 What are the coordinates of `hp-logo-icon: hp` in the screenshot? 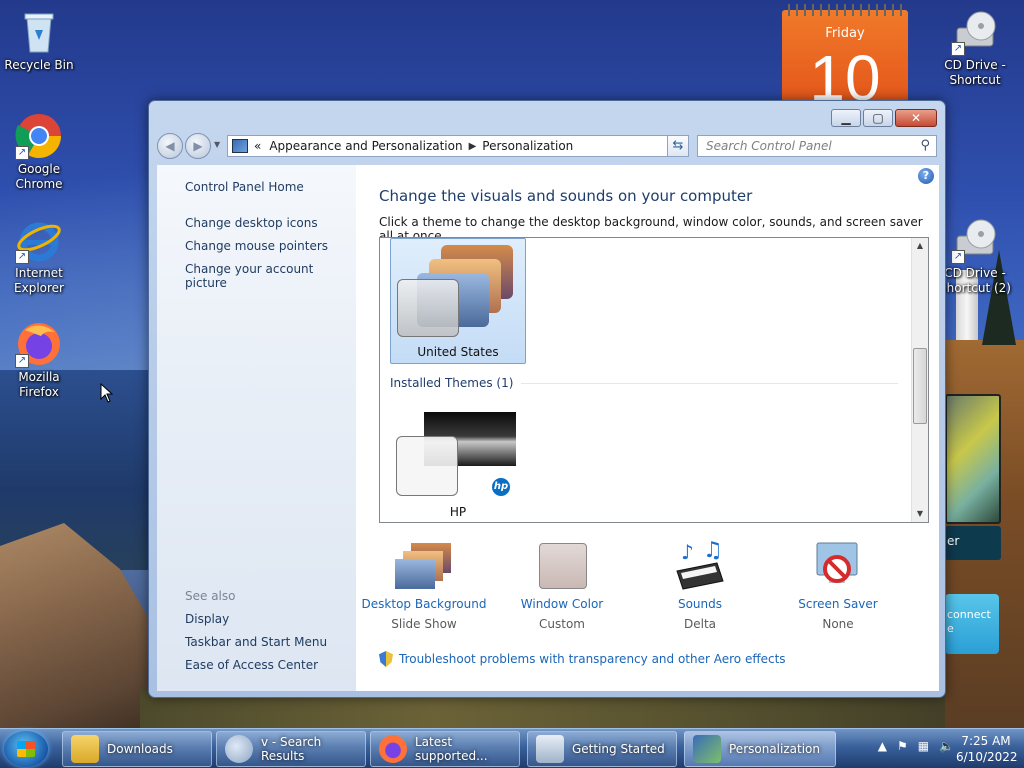 It's located at (501, 487).